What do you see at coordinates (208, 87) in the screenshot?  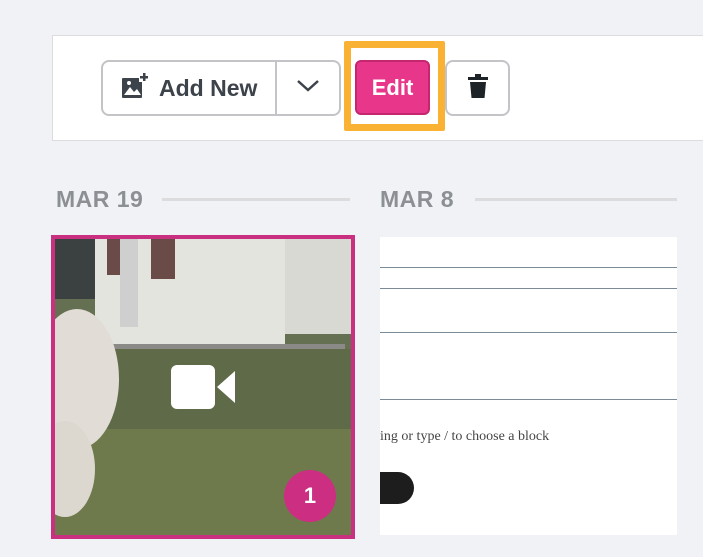 I see `add-new-label: Add New` at bounding box center [208, 87].